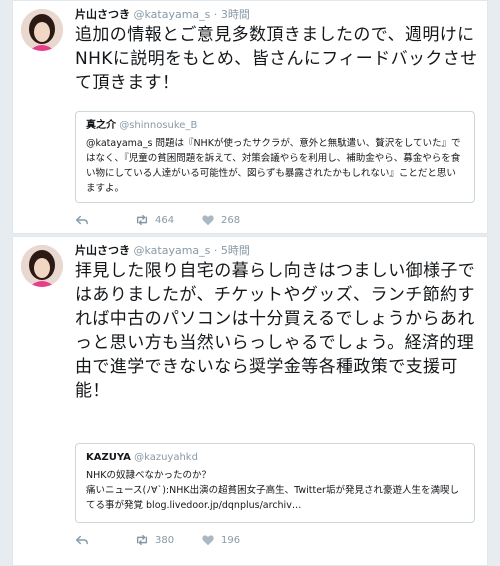  I want to click on tweet-header: 片山さつき @katayama_s · 5時間, so click(162, 251).